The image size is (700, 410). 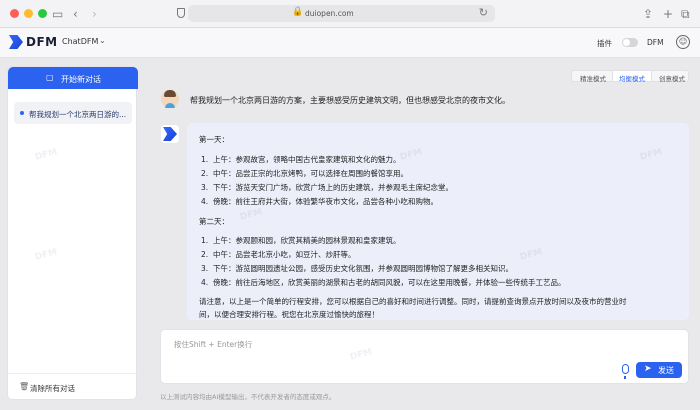 I want to click on address-bar: 🔒 duiopen.com ↻, so click(x=341, y=13).